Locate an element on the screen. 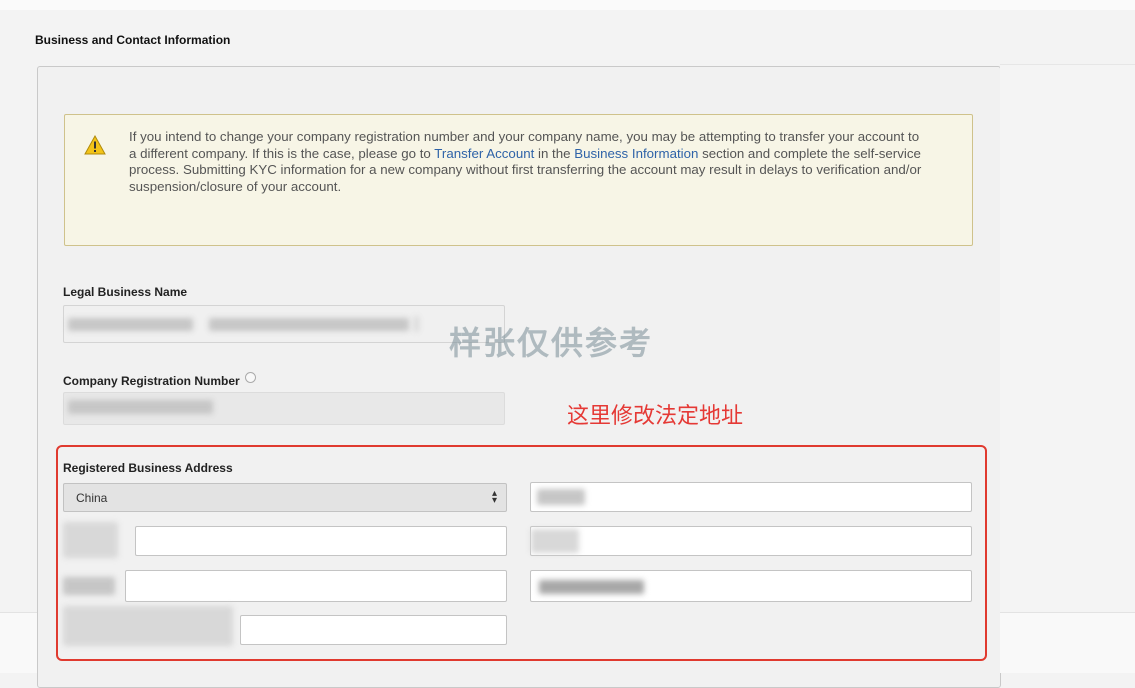 This screenshot has height=688, width=1135. company-registration-number-label: Company Registration Number is located at coordinates (159, 380).